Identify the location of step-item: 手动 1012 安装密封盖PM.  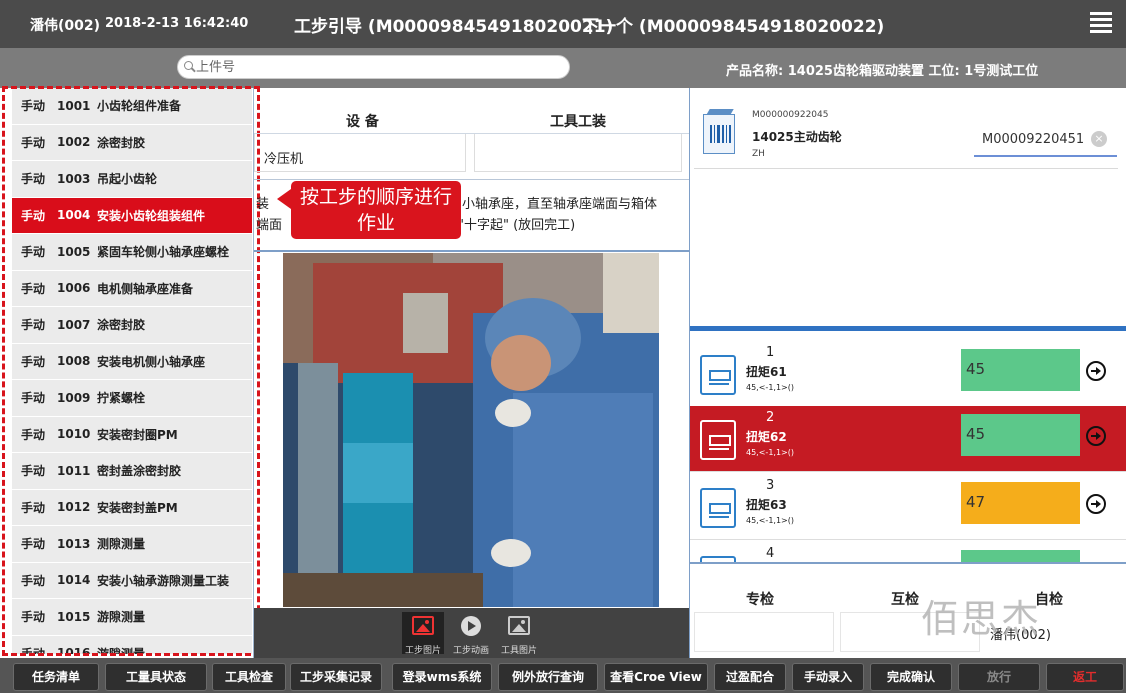
(132, 508).